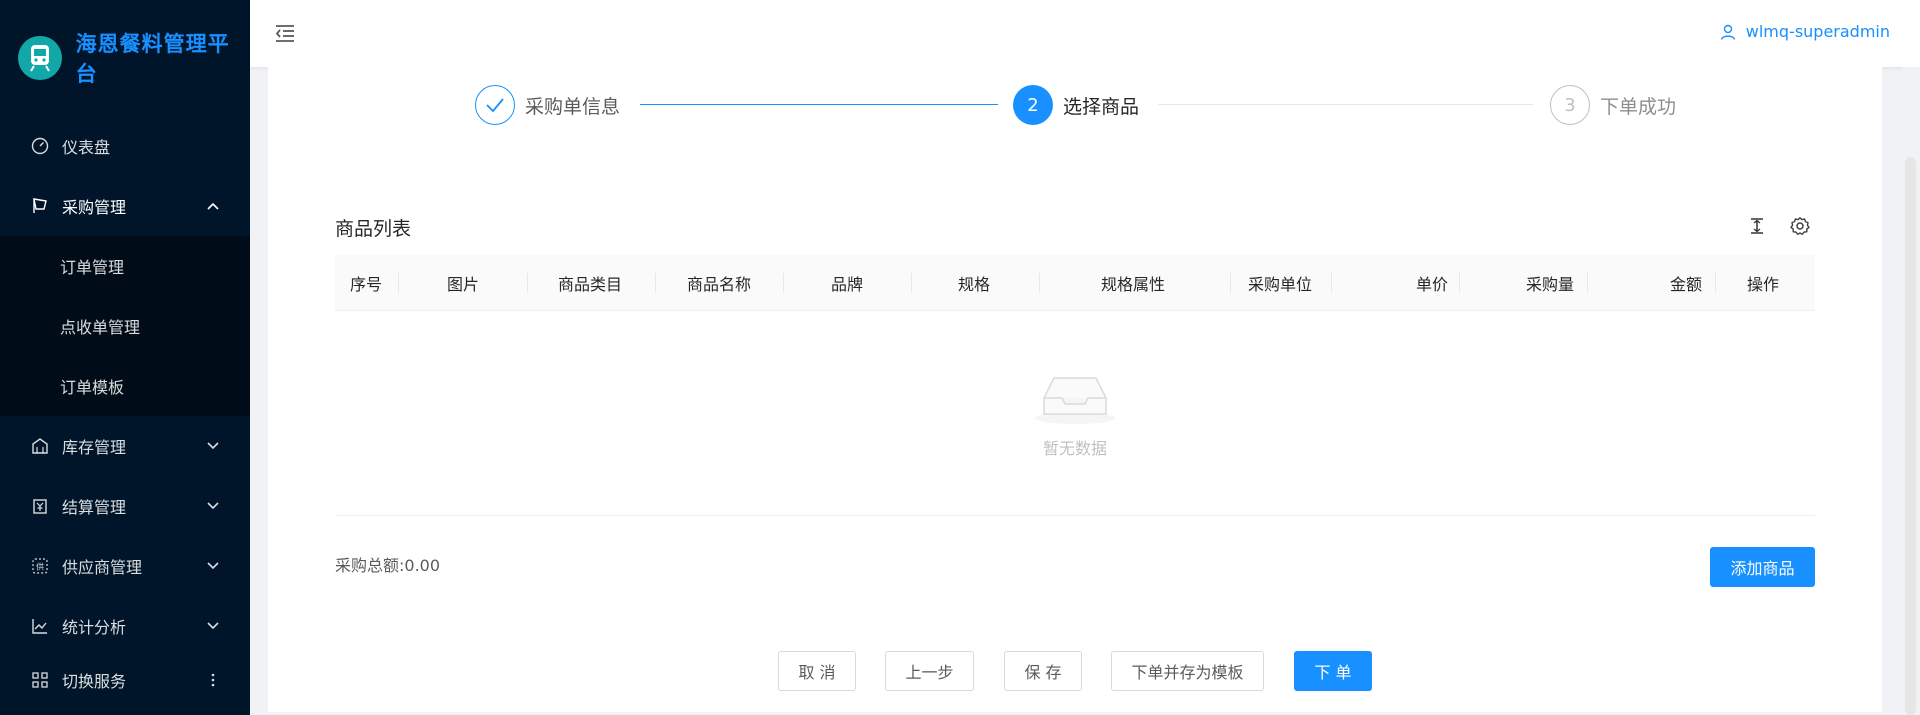 The image size is (1920, 715). What do you see at coordinates (1757, 226) in the screenshot?
I see `column-height-icon` at bounding box center [1757, 226].